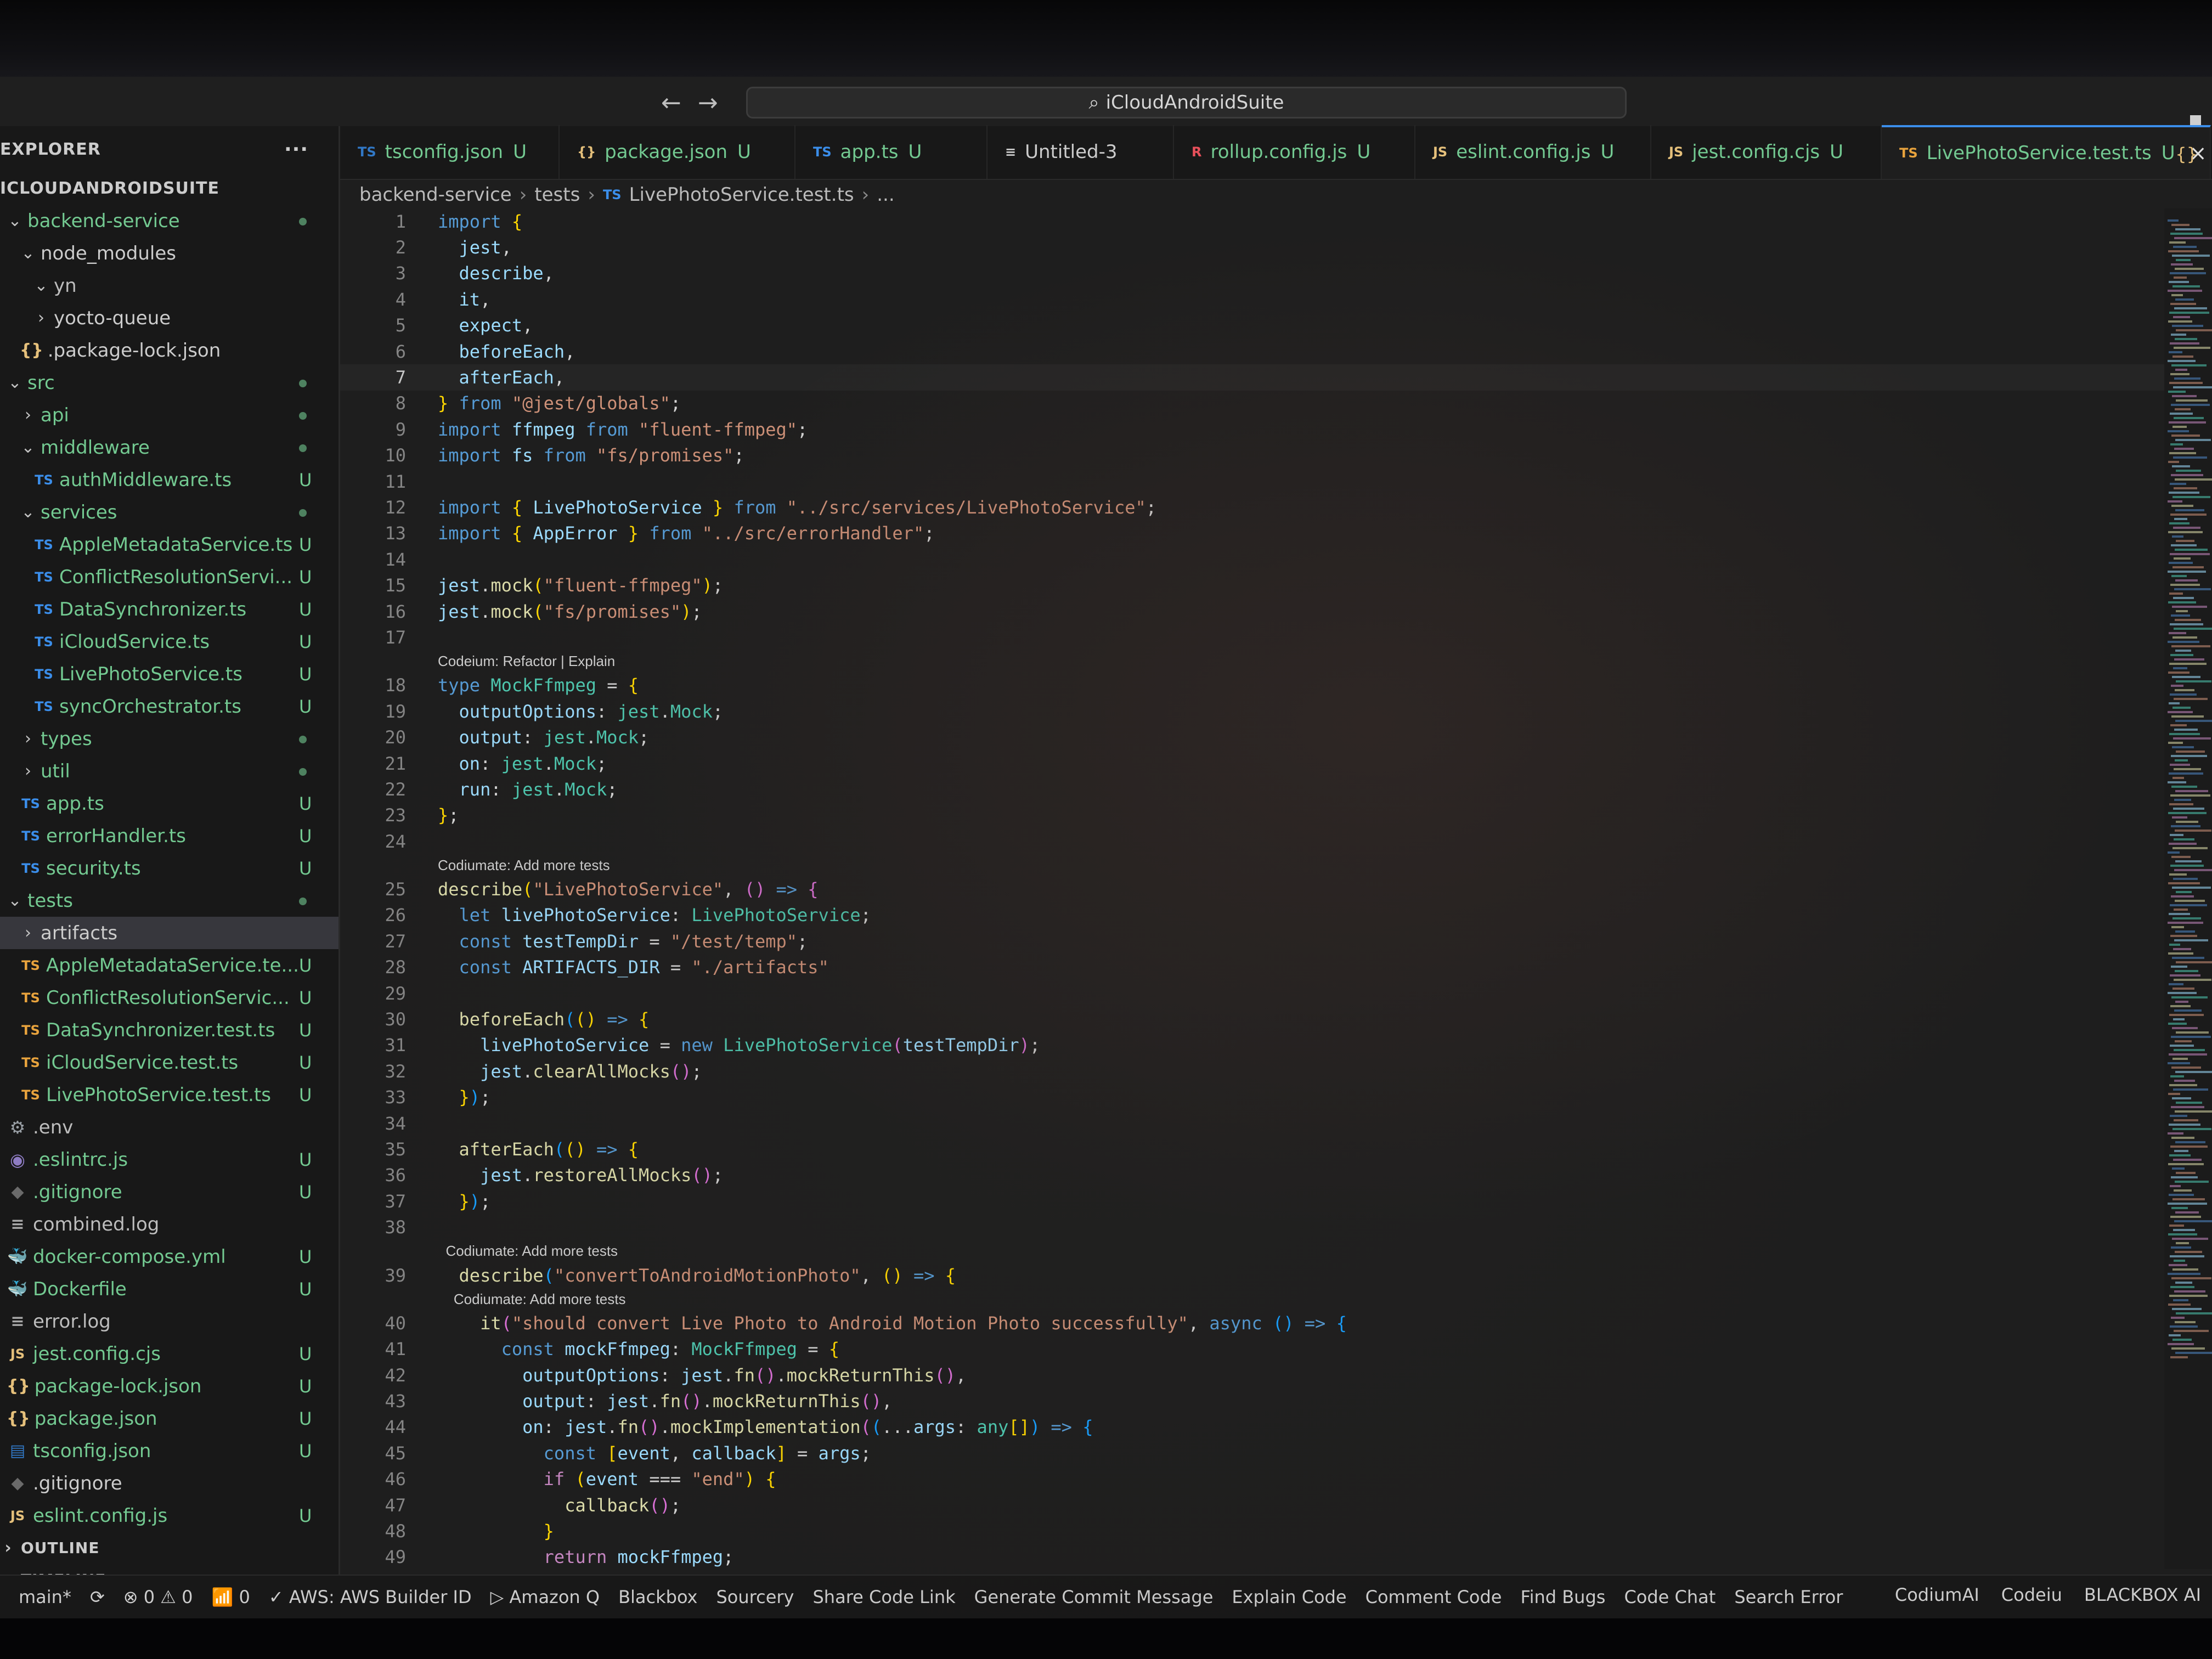  I want to click on code-text: jest.restoreAllMocks();, so click(602, 1176).